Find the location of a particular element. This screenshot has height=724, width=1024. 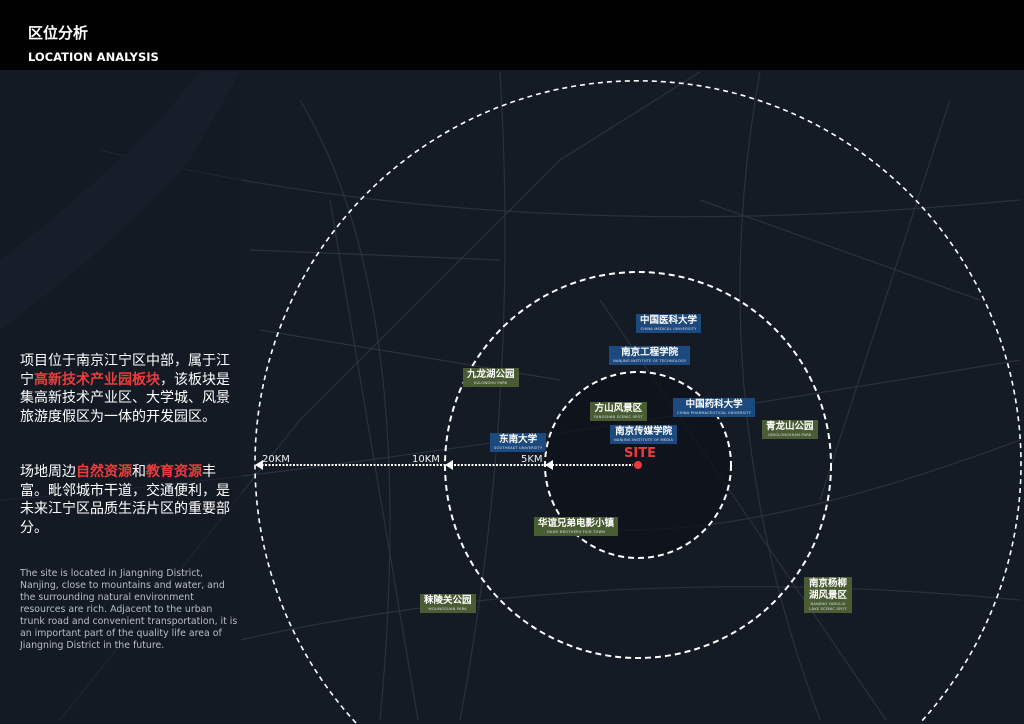

poi-name-en: CHINA PHARMACEUTICAL UNIVERSITY is located at coordinates (714, 413).